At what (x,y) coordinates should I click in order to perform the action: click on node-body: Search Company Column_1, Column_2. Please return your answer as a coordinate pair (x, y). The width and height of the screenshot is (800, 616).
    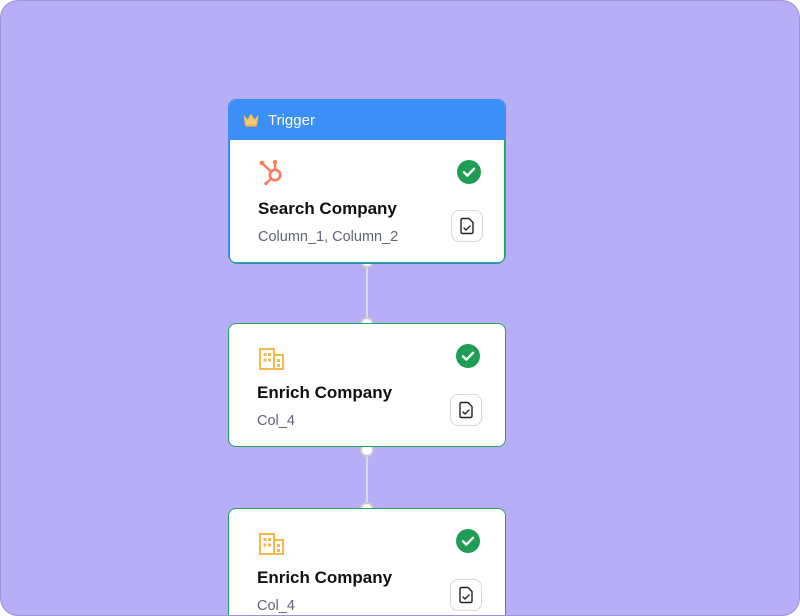
    Looking at the image, I should click on (367, 202).